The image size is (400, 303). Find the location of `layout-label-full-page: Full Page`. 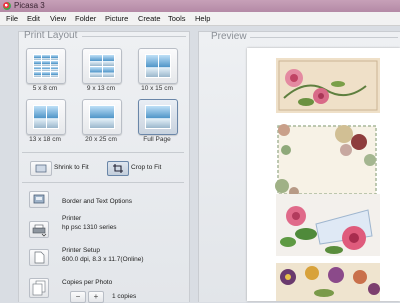

layout-label-full-page: Full Page is located at coordinates (157, 139).